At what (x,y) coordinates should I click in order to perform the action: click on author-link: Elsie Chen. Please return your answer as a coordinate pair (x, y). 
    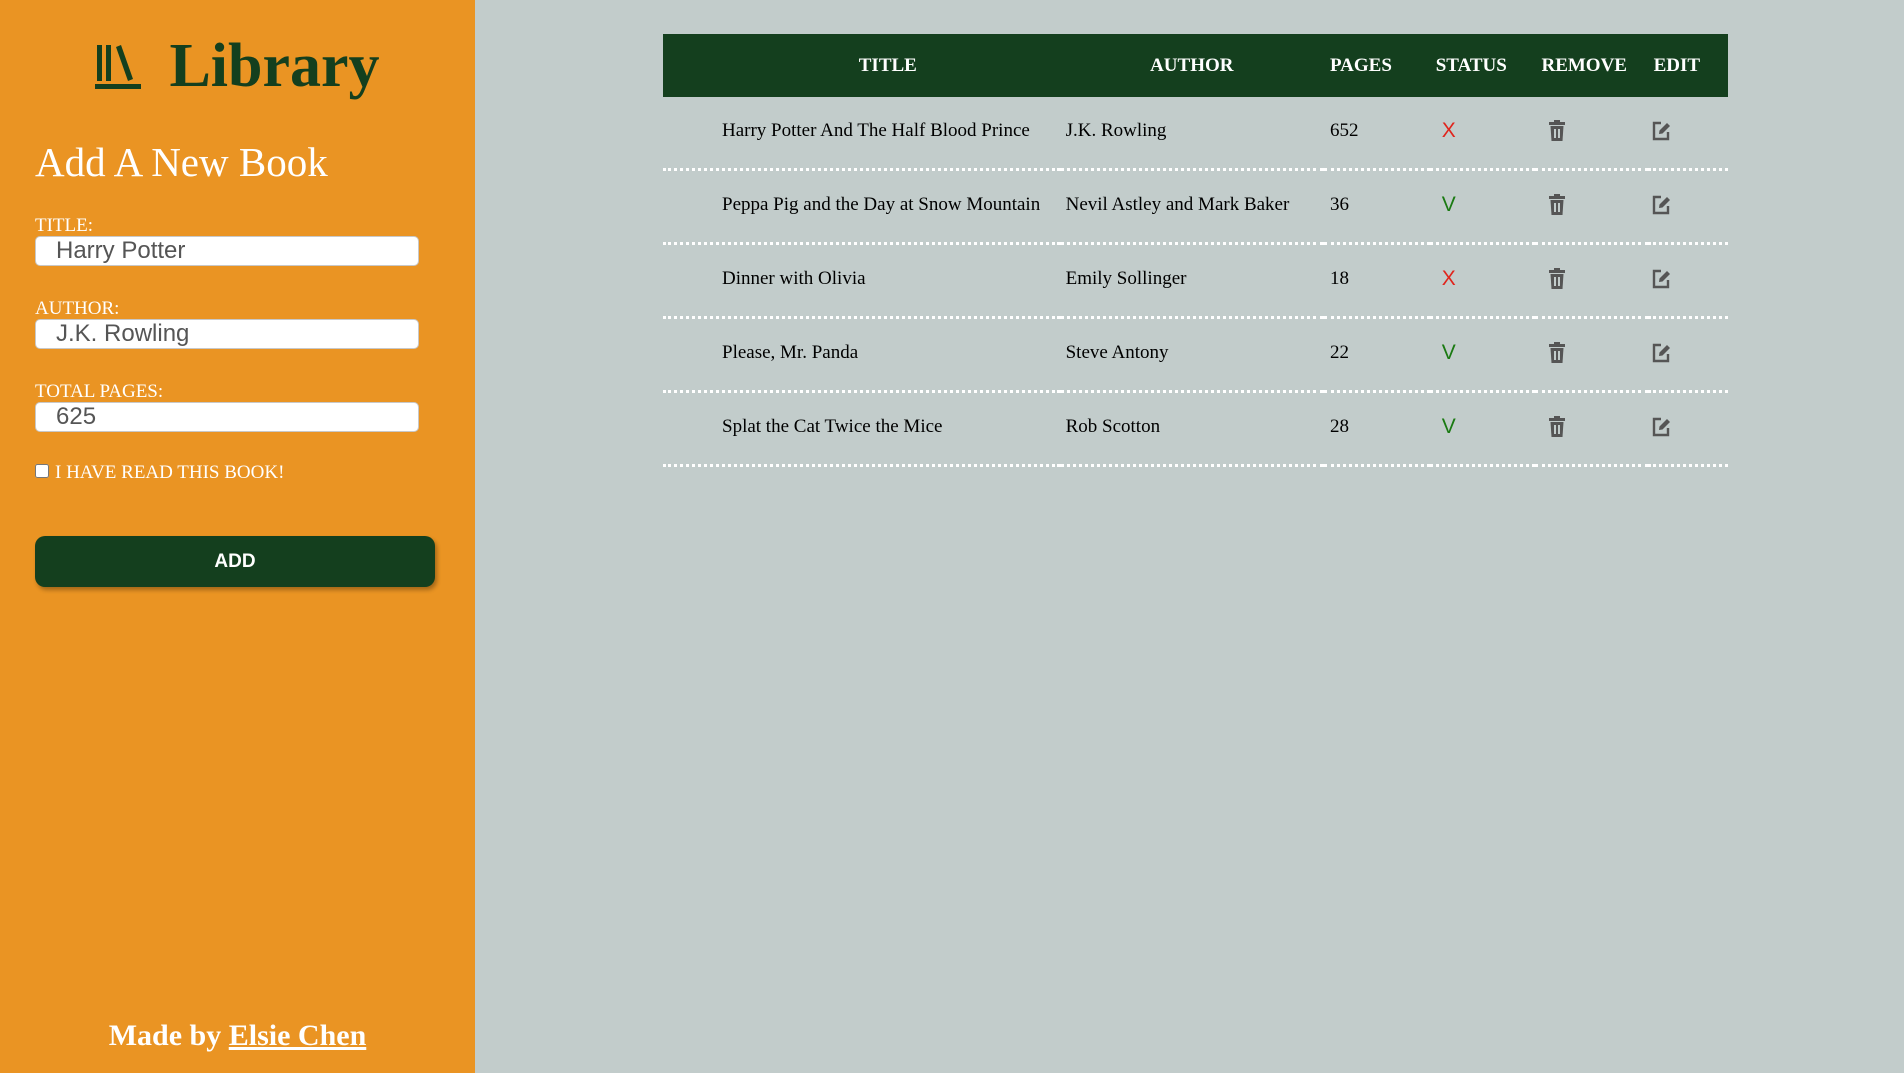
    Looking at the image, I should click on (298, 1035).